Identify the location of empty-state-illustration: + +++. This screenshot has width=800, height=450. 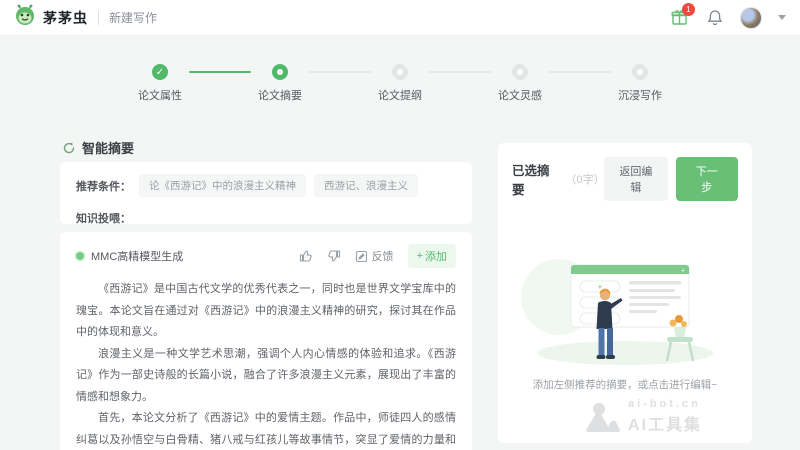
(617, 312).